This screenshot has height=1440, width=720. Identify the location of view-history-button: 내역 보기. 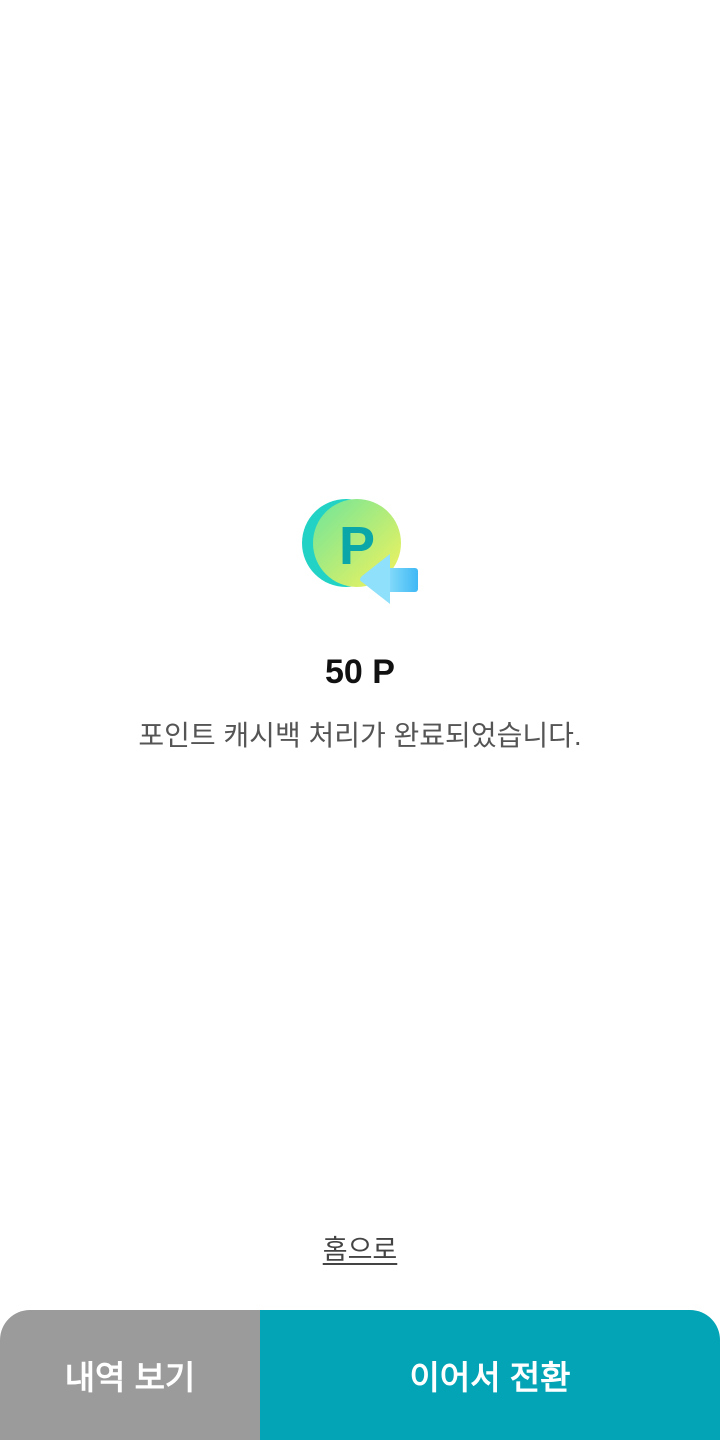
(130, 1375).